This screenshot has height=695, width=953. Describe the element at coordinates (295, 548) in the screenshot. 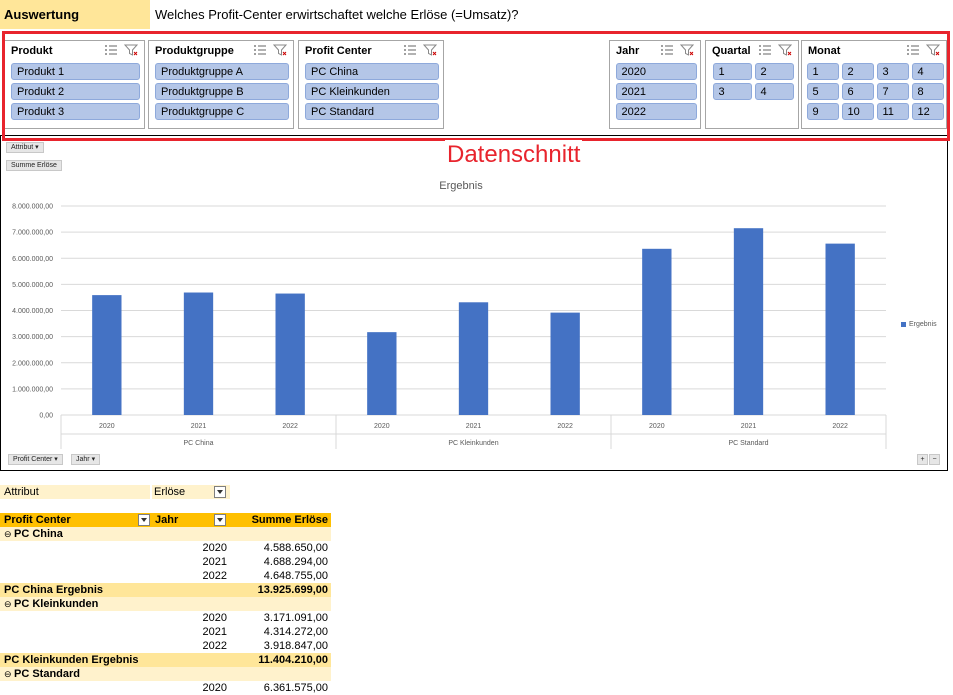

I see `pivot-value: 4.588.650,00` at that location.